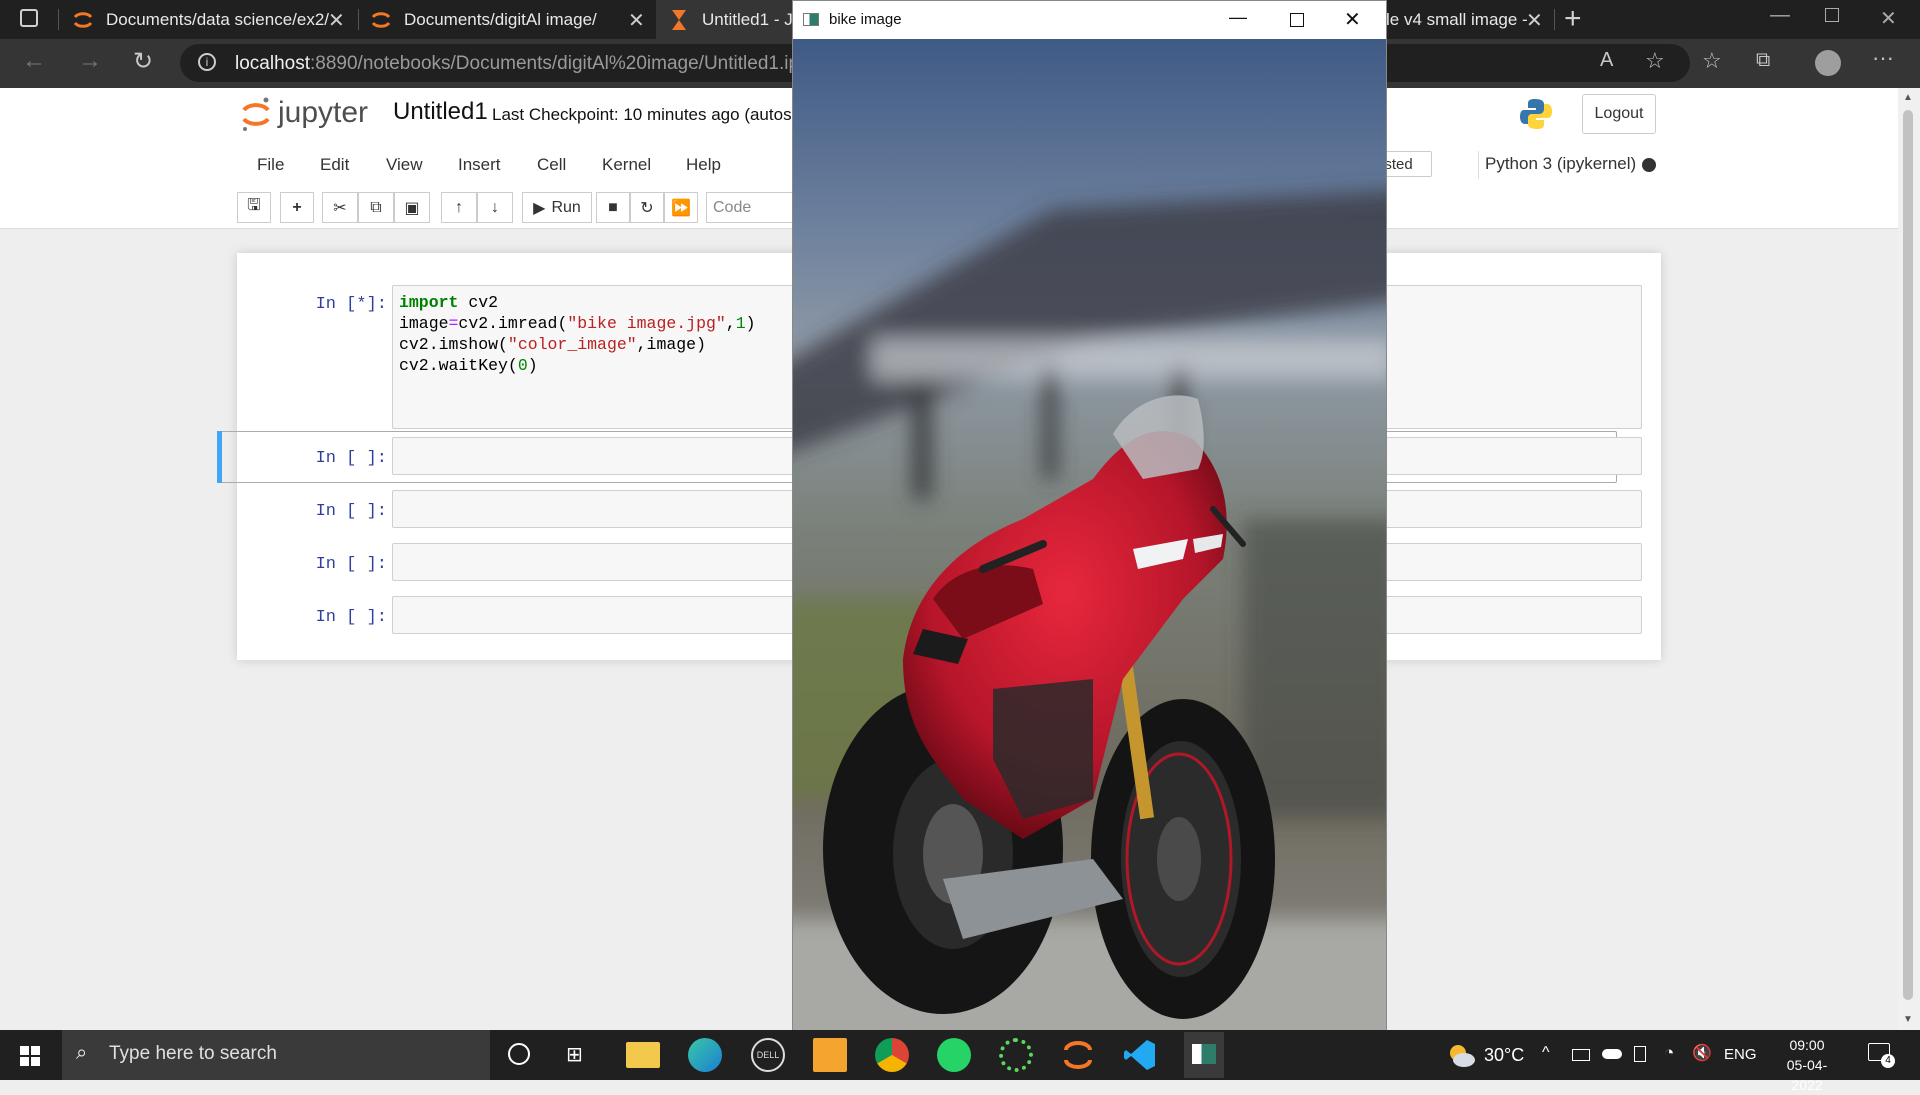  Describe the element at coordinates (376, 207) in the screenshot. I see `copy-button: ⧉` at that location.